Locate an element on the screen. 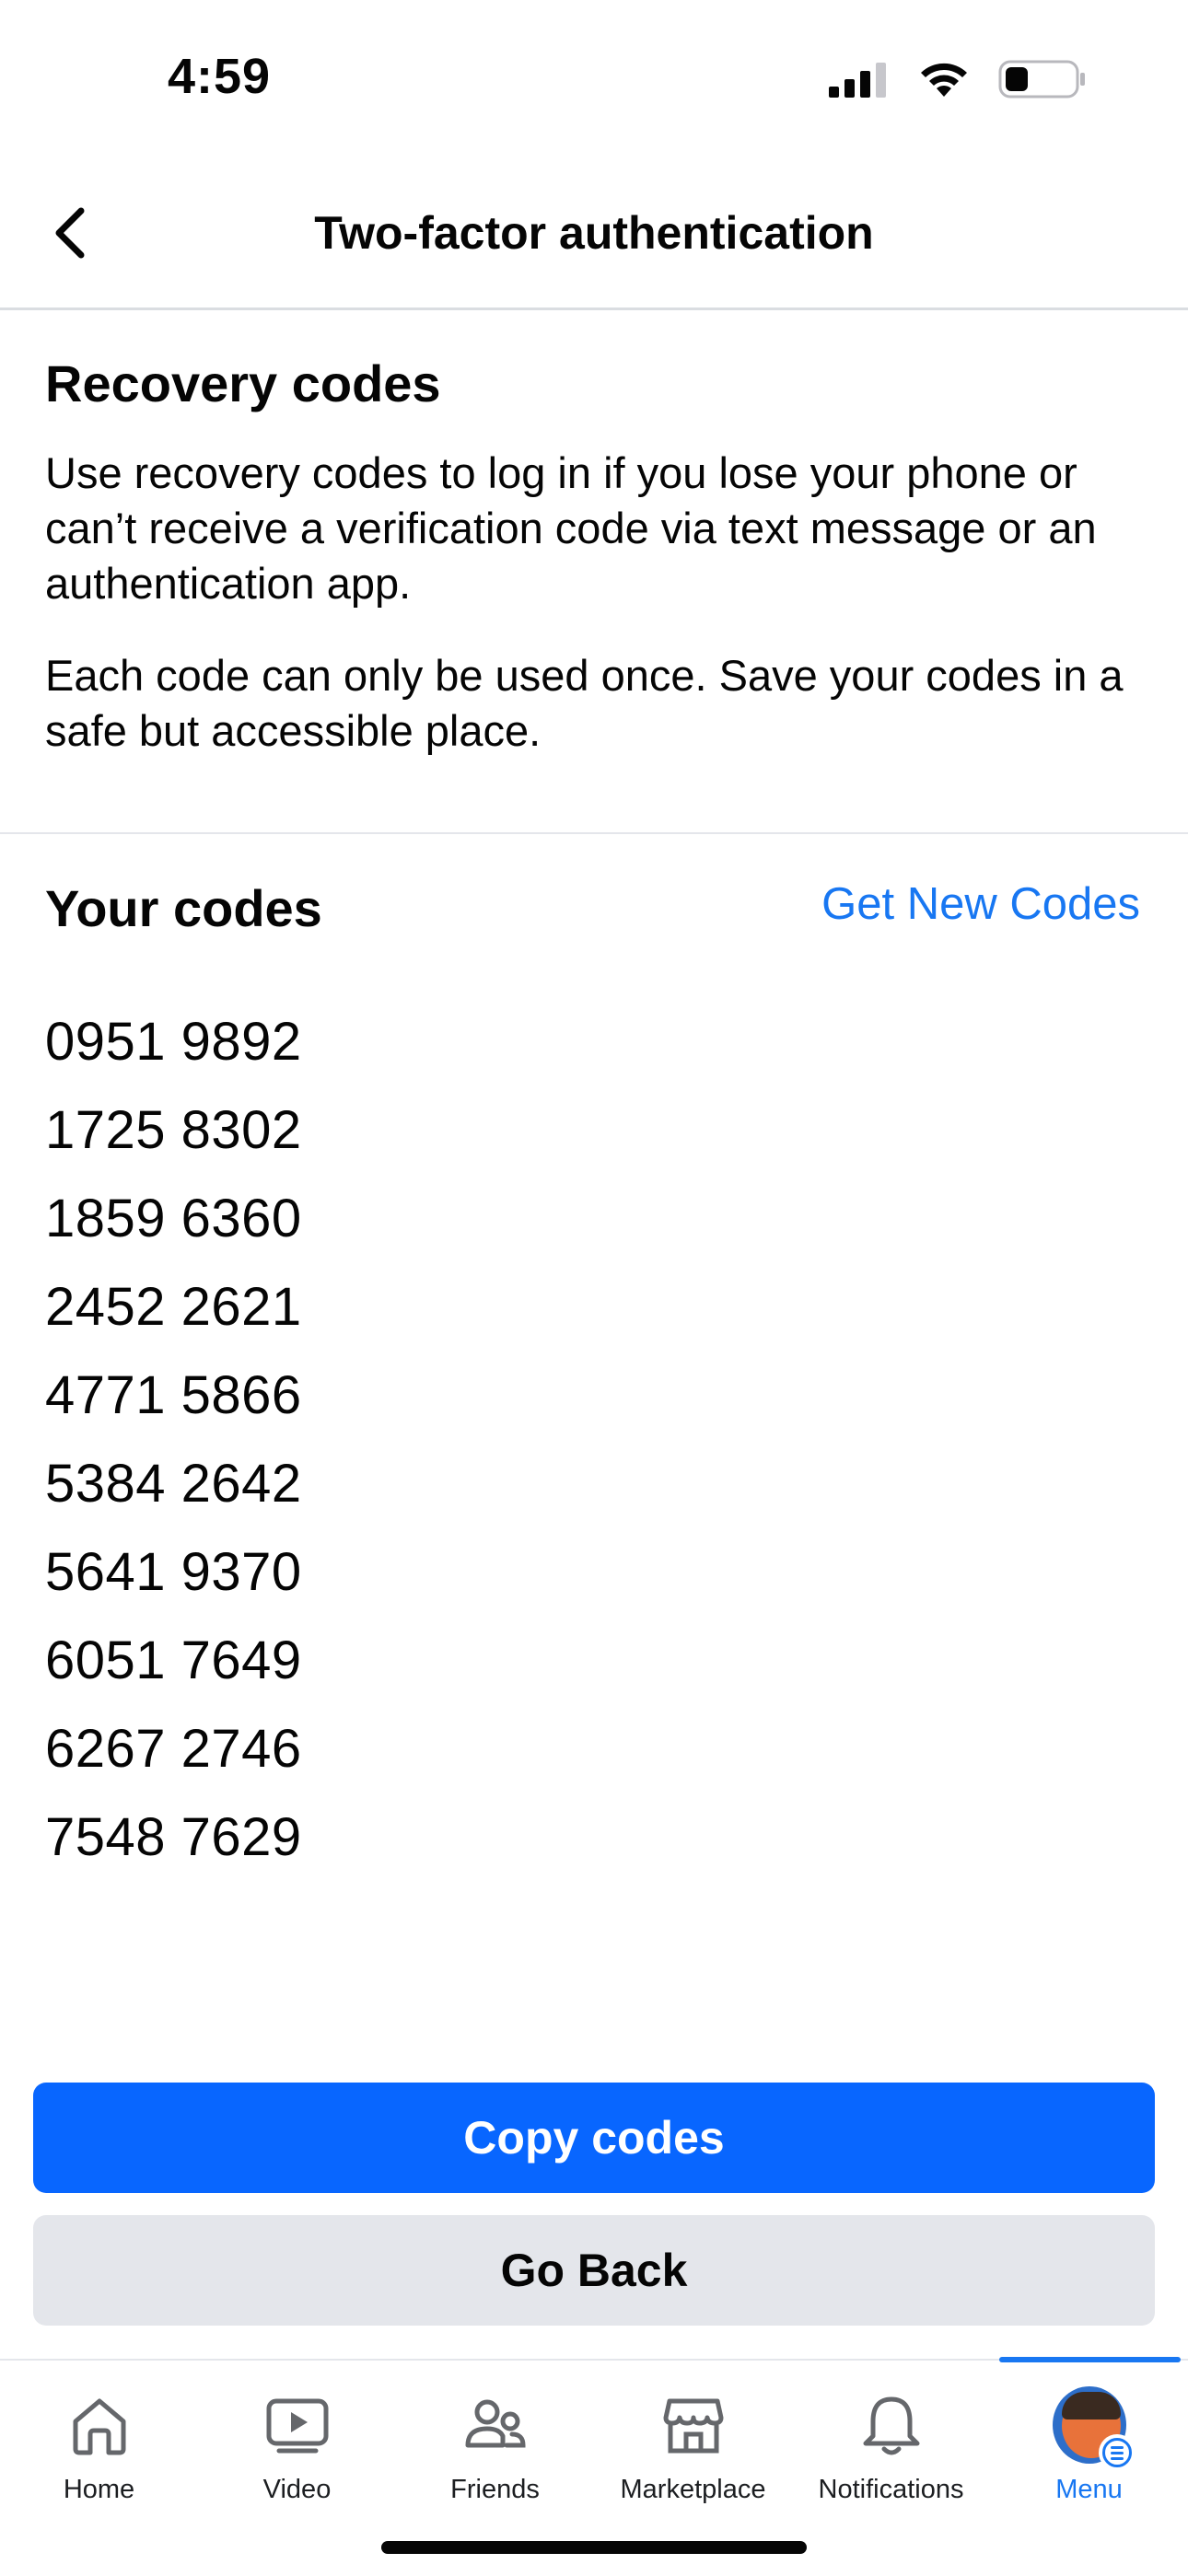 This screenshot has width=1188, height=2576. tab-home: Home is located at coordinates (99, 2443).